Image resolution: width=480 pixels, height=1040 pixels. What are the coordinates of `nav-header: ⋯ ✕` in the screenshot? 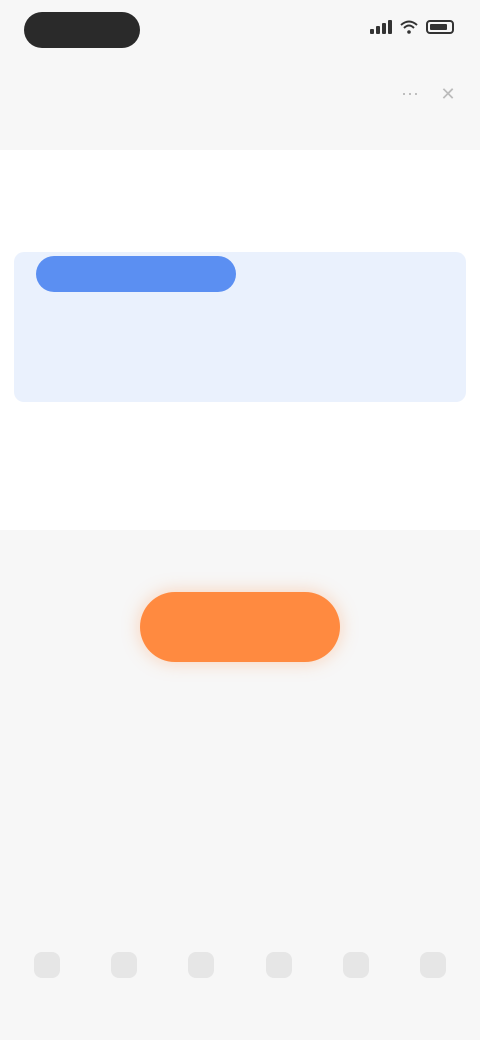 It's located at (240, 94).